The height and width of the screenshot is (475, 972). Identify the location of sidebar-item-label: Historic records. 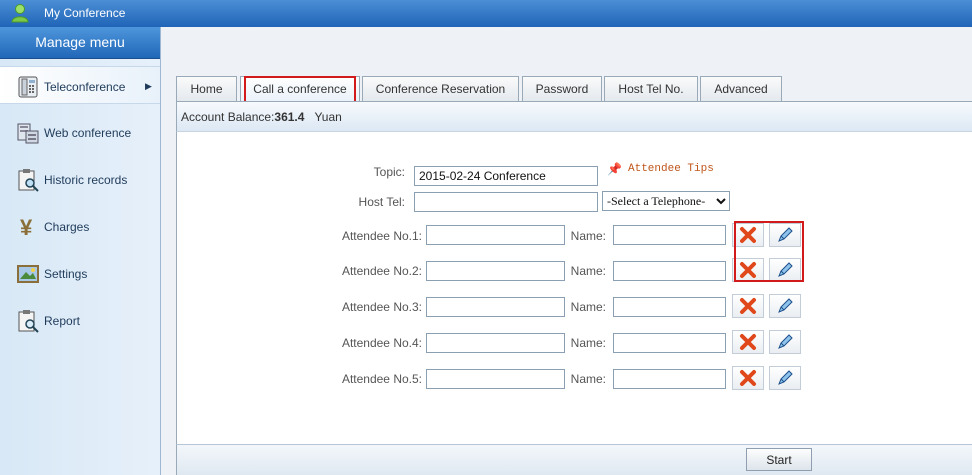
(86, 180).